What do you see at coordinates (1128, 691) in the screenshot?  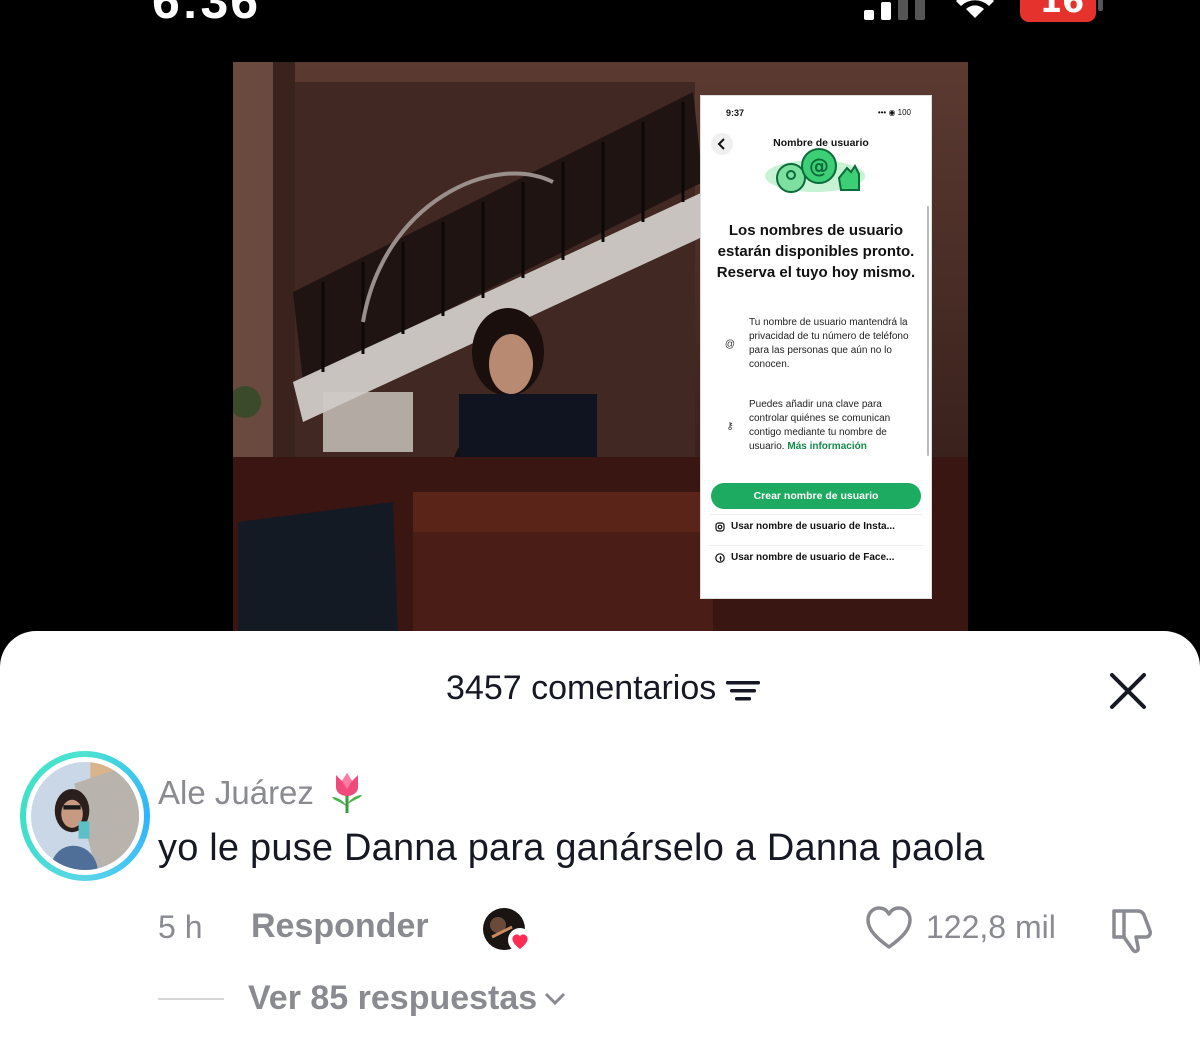 I see `close-icon` at bounding box center [1128, 691].